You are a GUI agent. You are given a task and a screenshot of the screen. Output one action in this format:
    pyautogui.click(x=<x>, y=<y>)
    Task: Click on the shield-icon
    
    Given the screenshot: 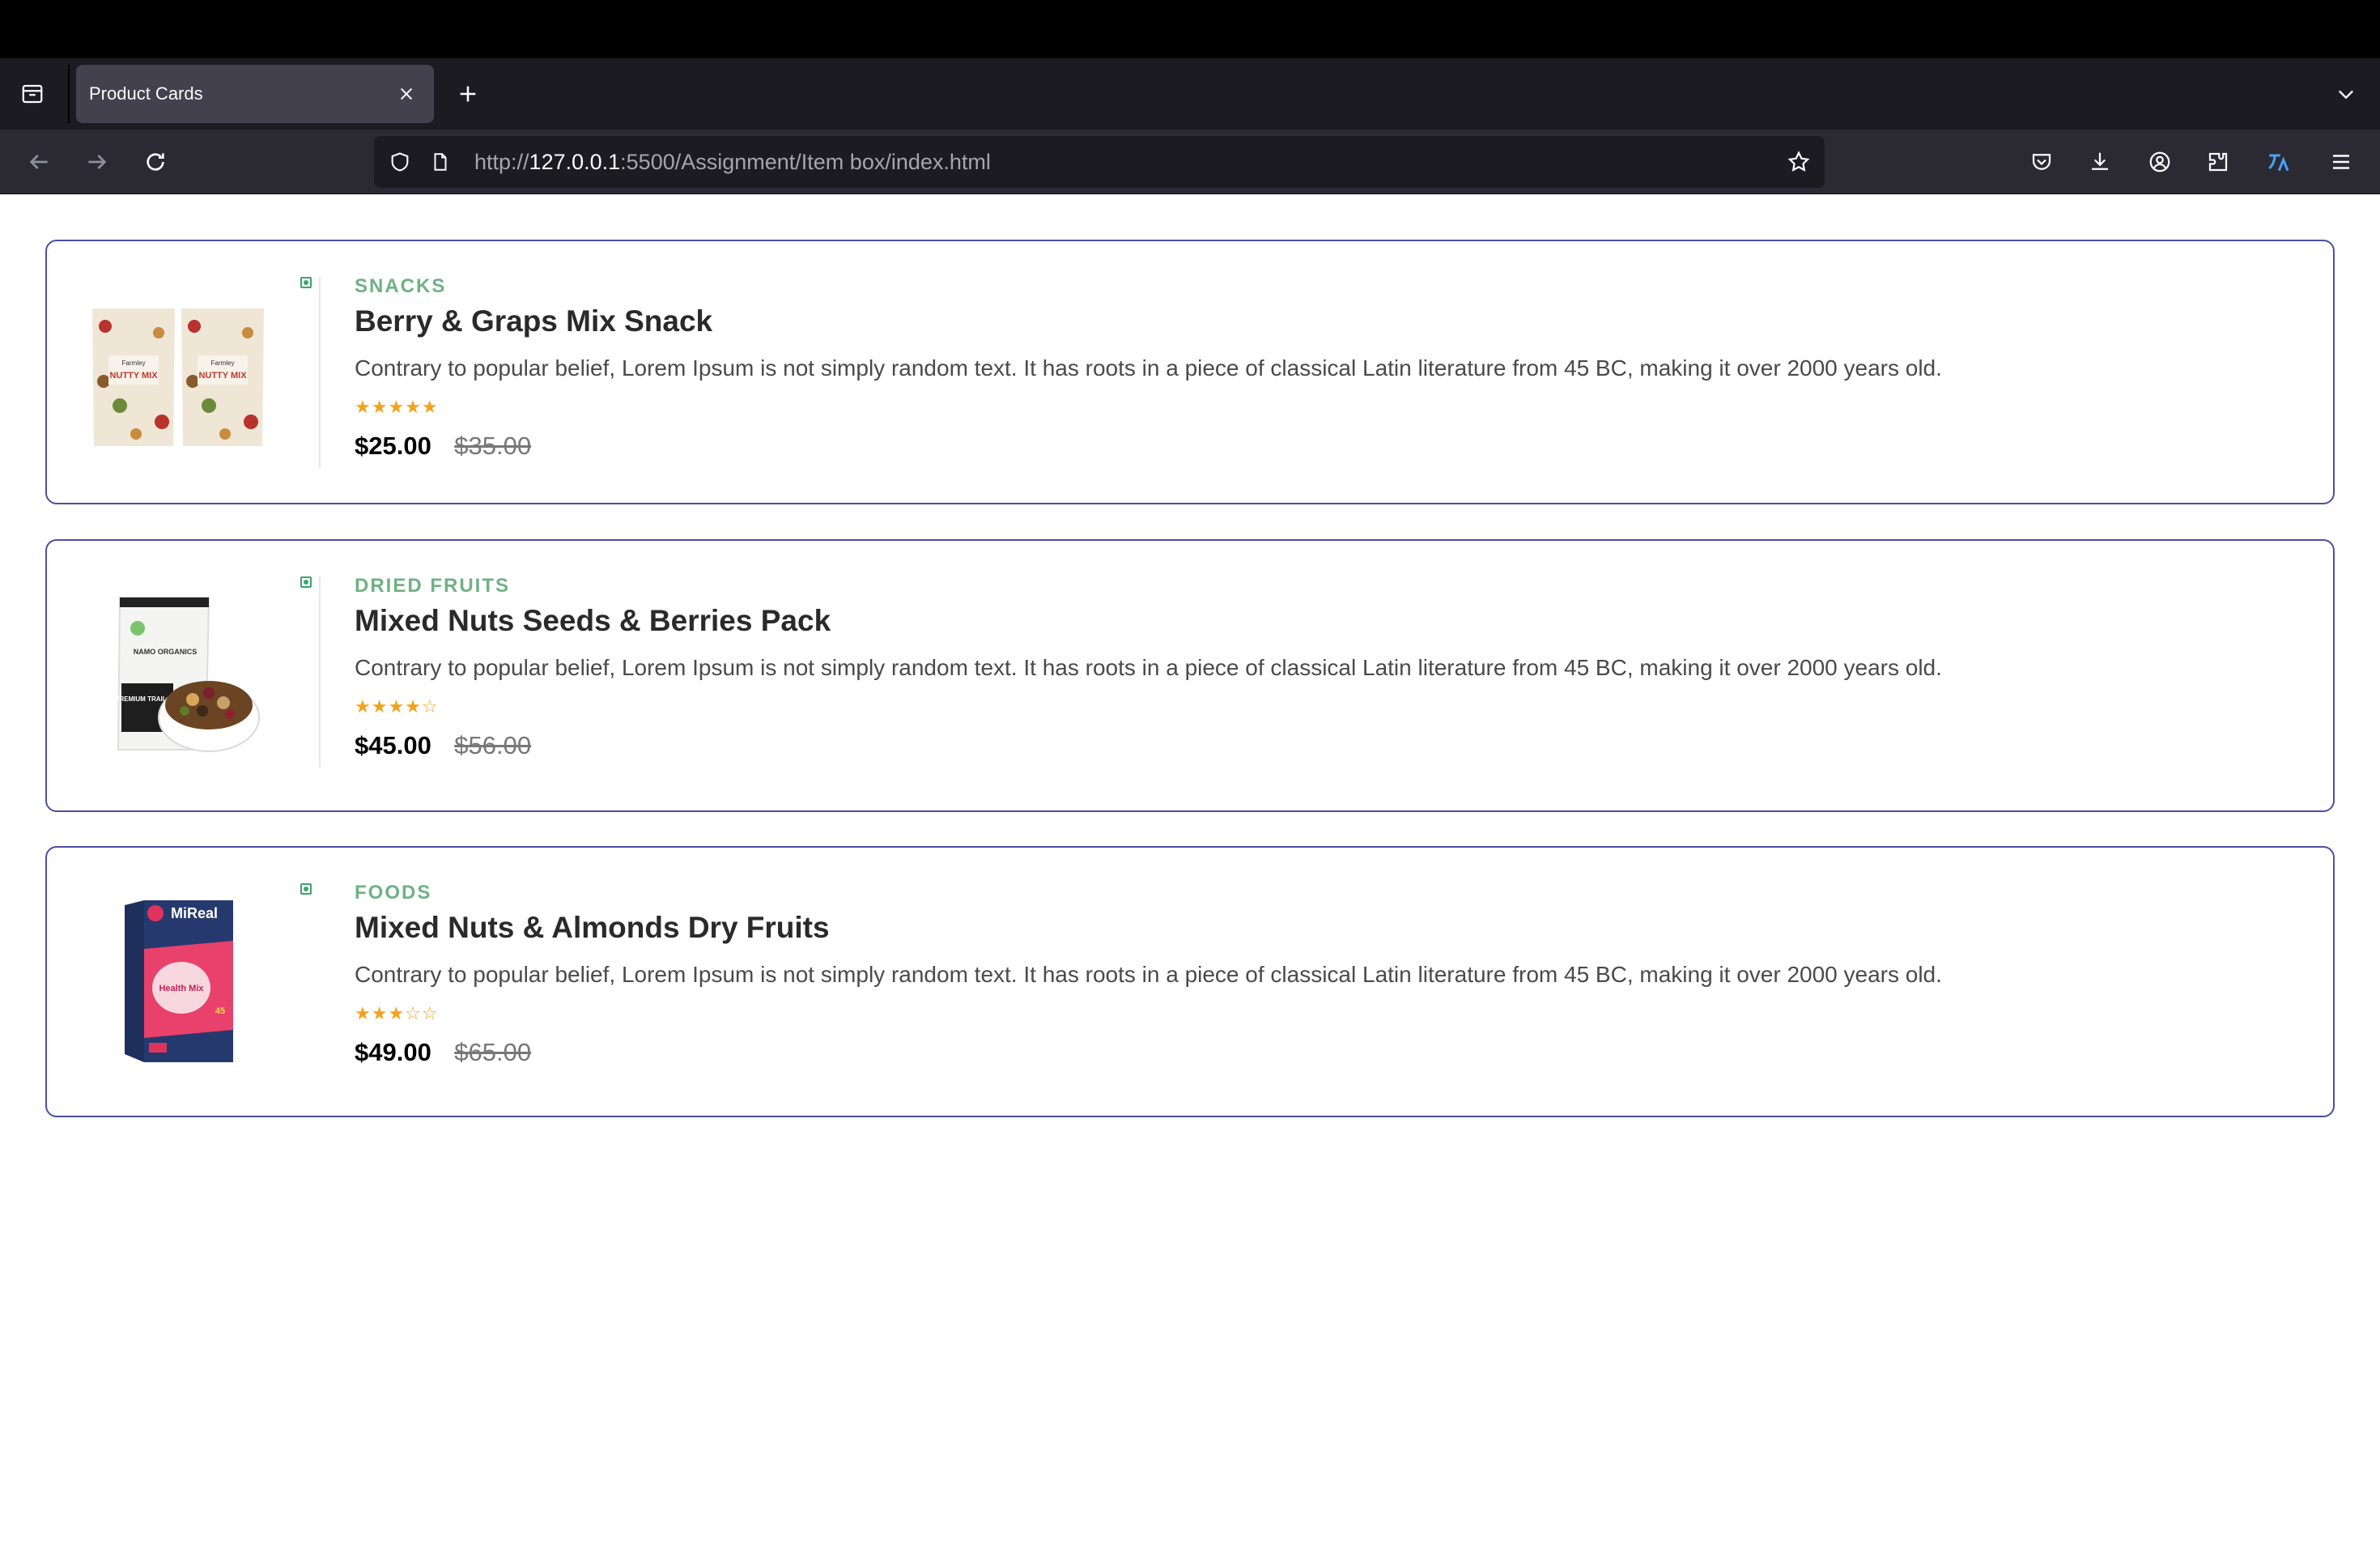 What is the action you would take?
    pyautogui.click(x=399, y=161)
    